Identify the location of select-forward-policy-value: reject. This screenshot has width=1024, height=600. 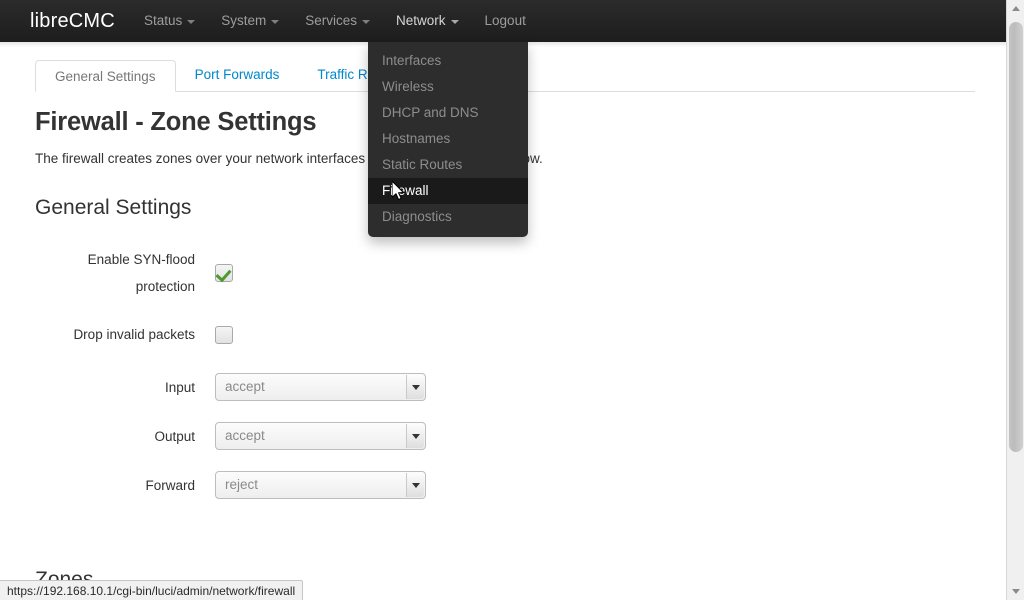
(242, 484).